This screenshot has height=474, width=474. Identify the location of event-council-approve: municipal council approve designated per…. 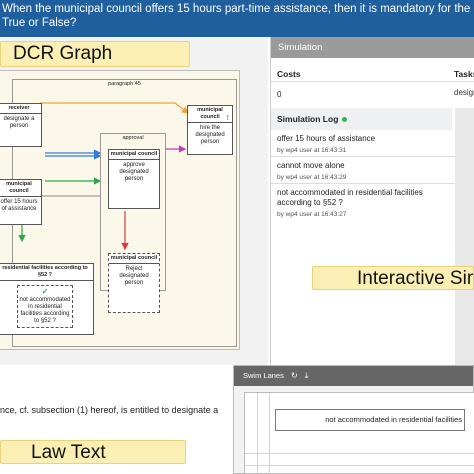
(134, 179).